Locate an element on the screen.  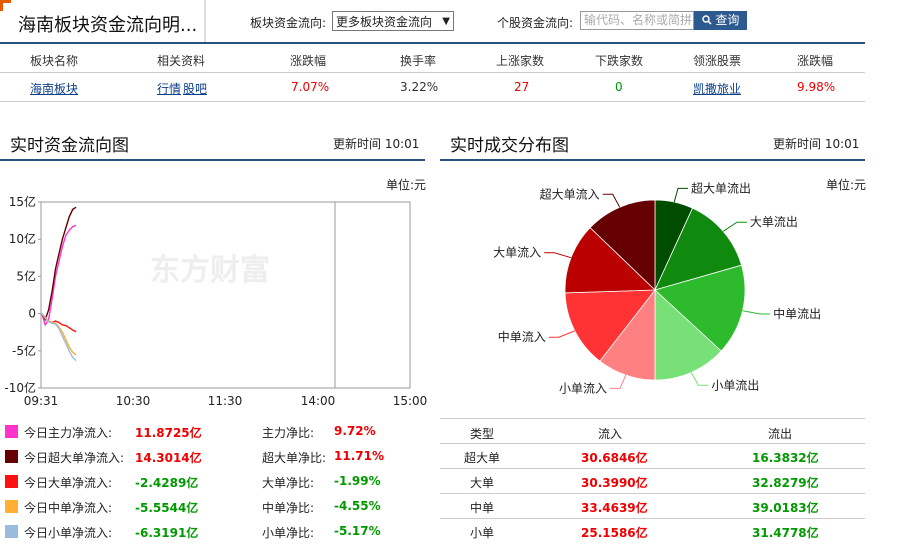
chart-watermark: 东方财富 is located at coordinates (210, 270).